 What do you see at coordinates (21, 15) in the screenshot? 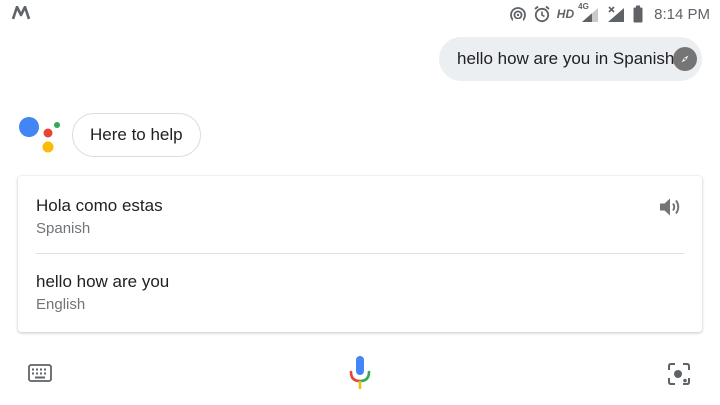
I see `motorola-logo-icon` at bounding box center [21, 15].